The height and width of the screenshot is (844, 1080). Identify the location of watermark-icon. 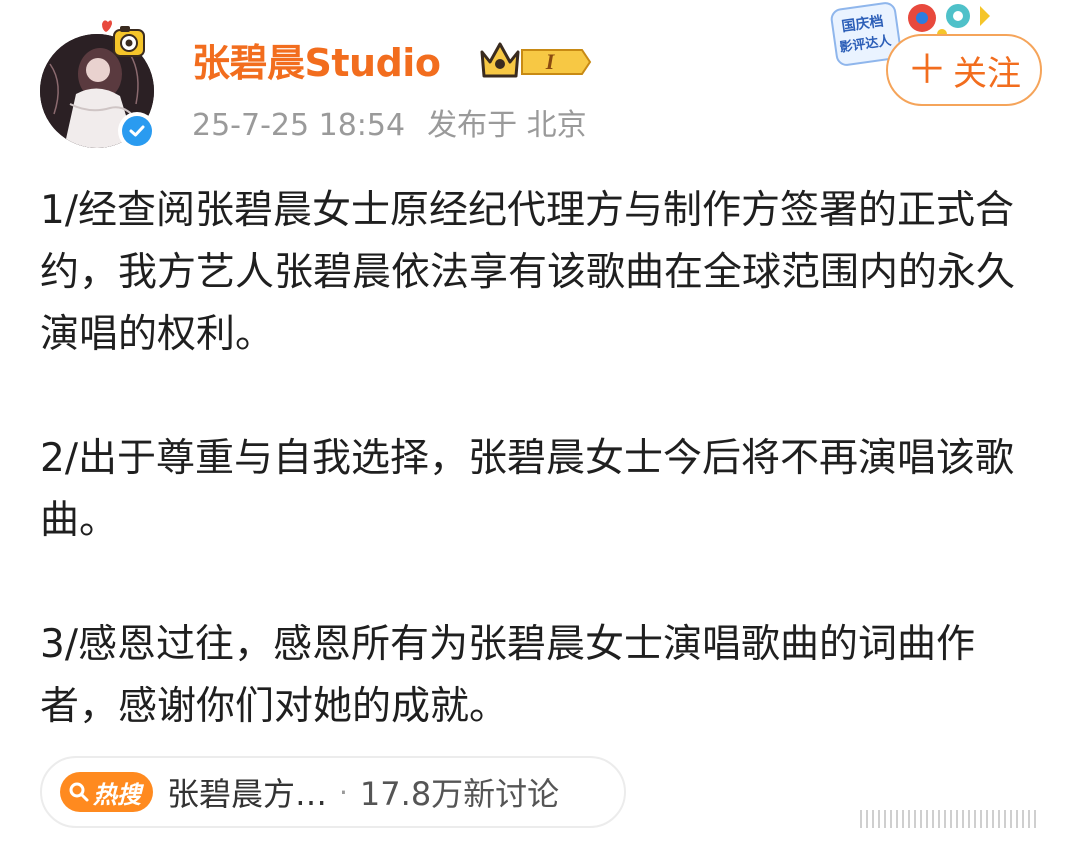
(948, 819).